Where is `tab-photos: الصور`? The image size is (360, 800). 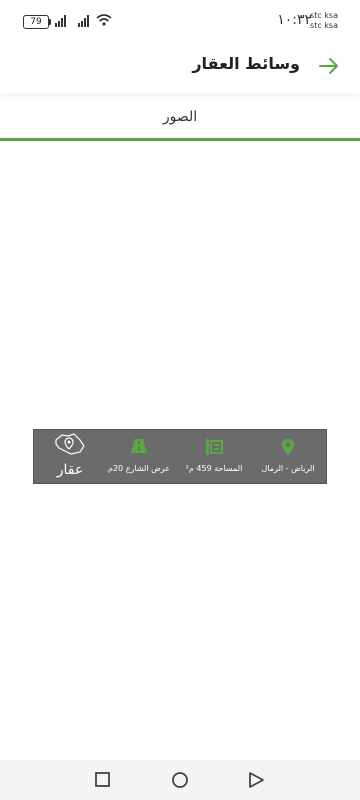
tab-photos: الصور is located at coordinates (180, 122).